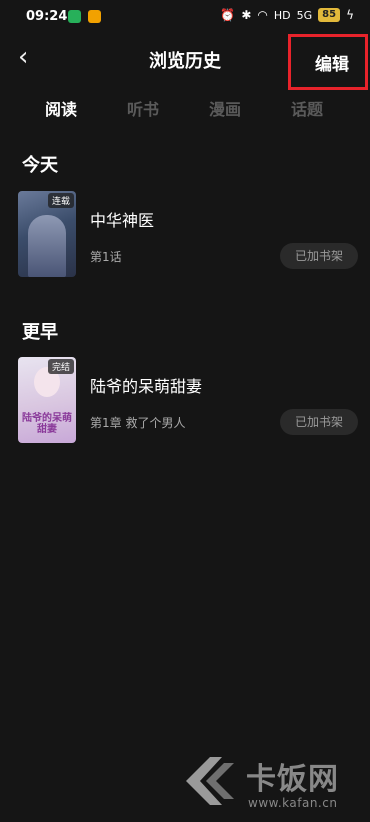 This screenshot has height=822, width=370. Describe the element at coordinates (210, 781) in the screenshot. I see `kafan-logo-icon` at that location.